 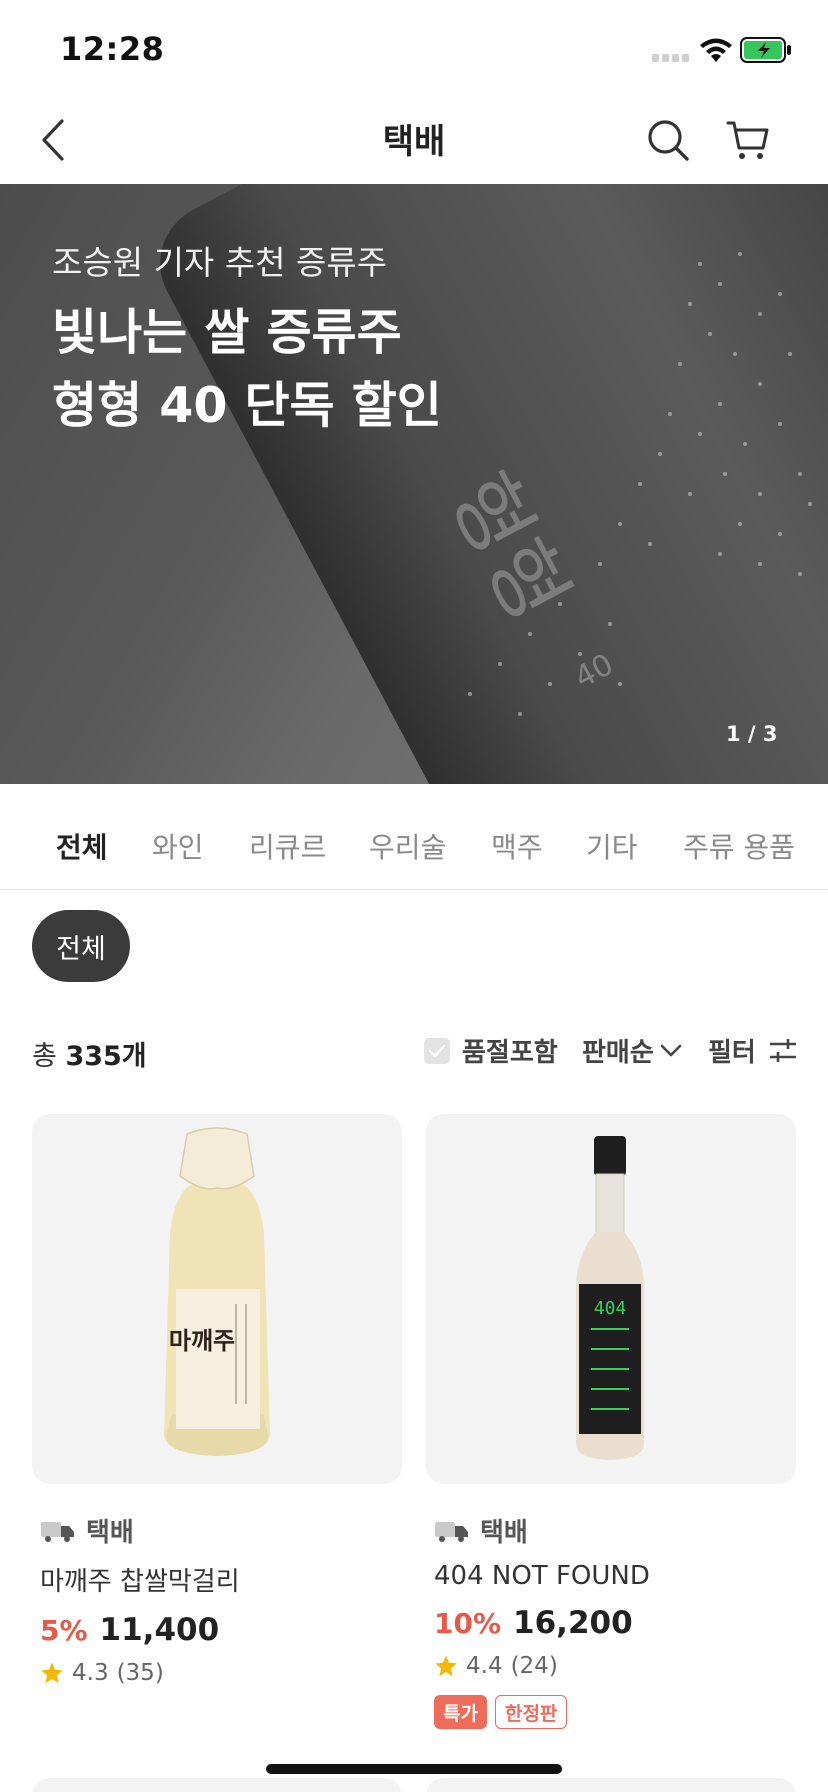 What do you see at coordinates (615, 1666) in the screenshot?
I see `rating-row: 4.4 (24)` at bounding box center [615, 1666].